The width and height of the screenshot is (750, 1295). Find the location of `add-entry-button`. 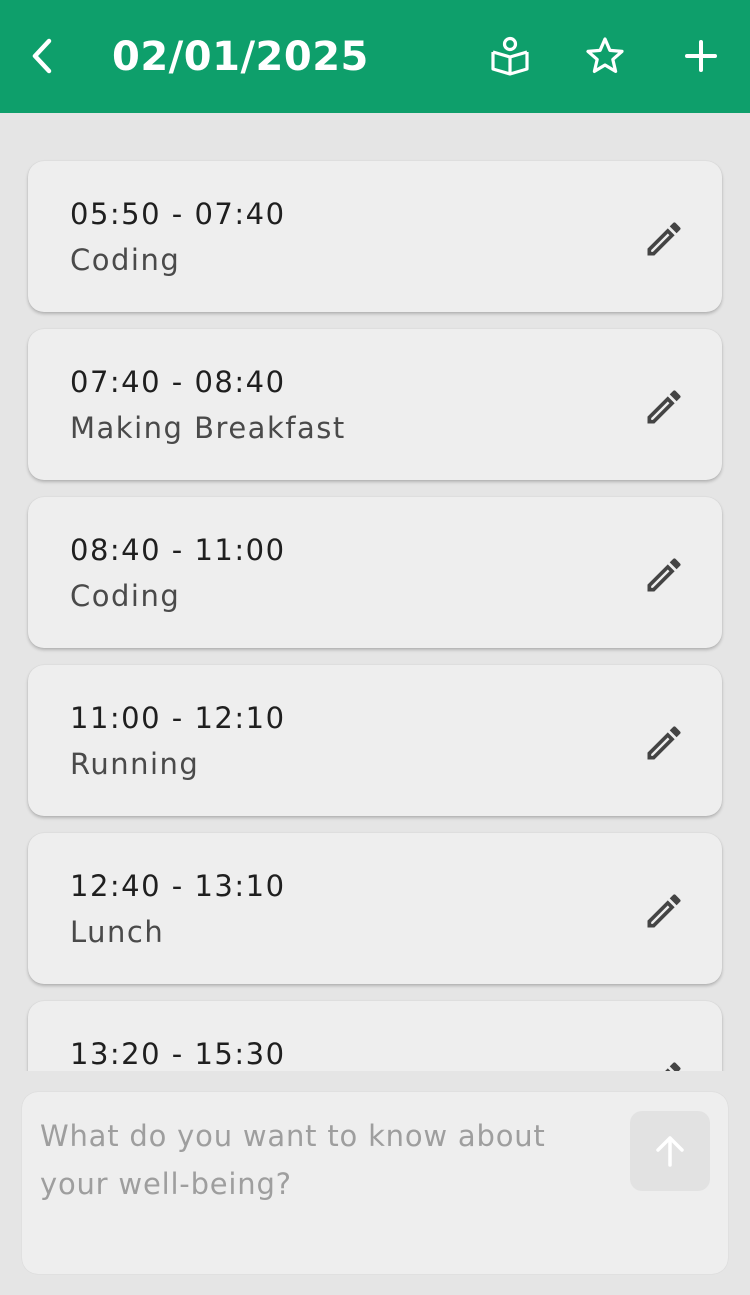

add-entry-button is located at coordinates (701, 56).